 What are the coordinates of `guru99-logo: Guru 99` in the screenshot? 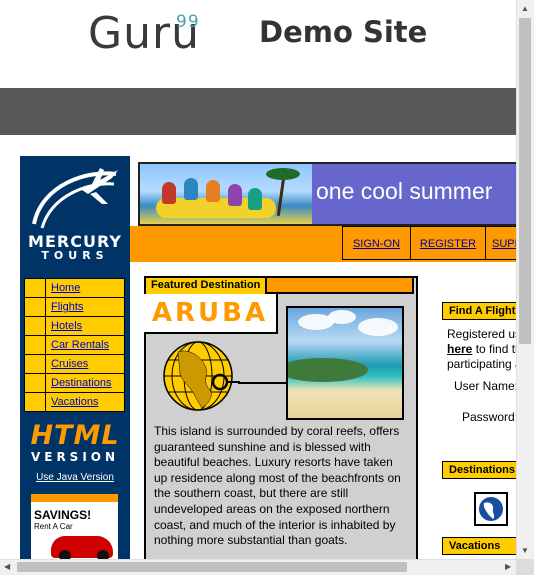 It's located at (144, 33).